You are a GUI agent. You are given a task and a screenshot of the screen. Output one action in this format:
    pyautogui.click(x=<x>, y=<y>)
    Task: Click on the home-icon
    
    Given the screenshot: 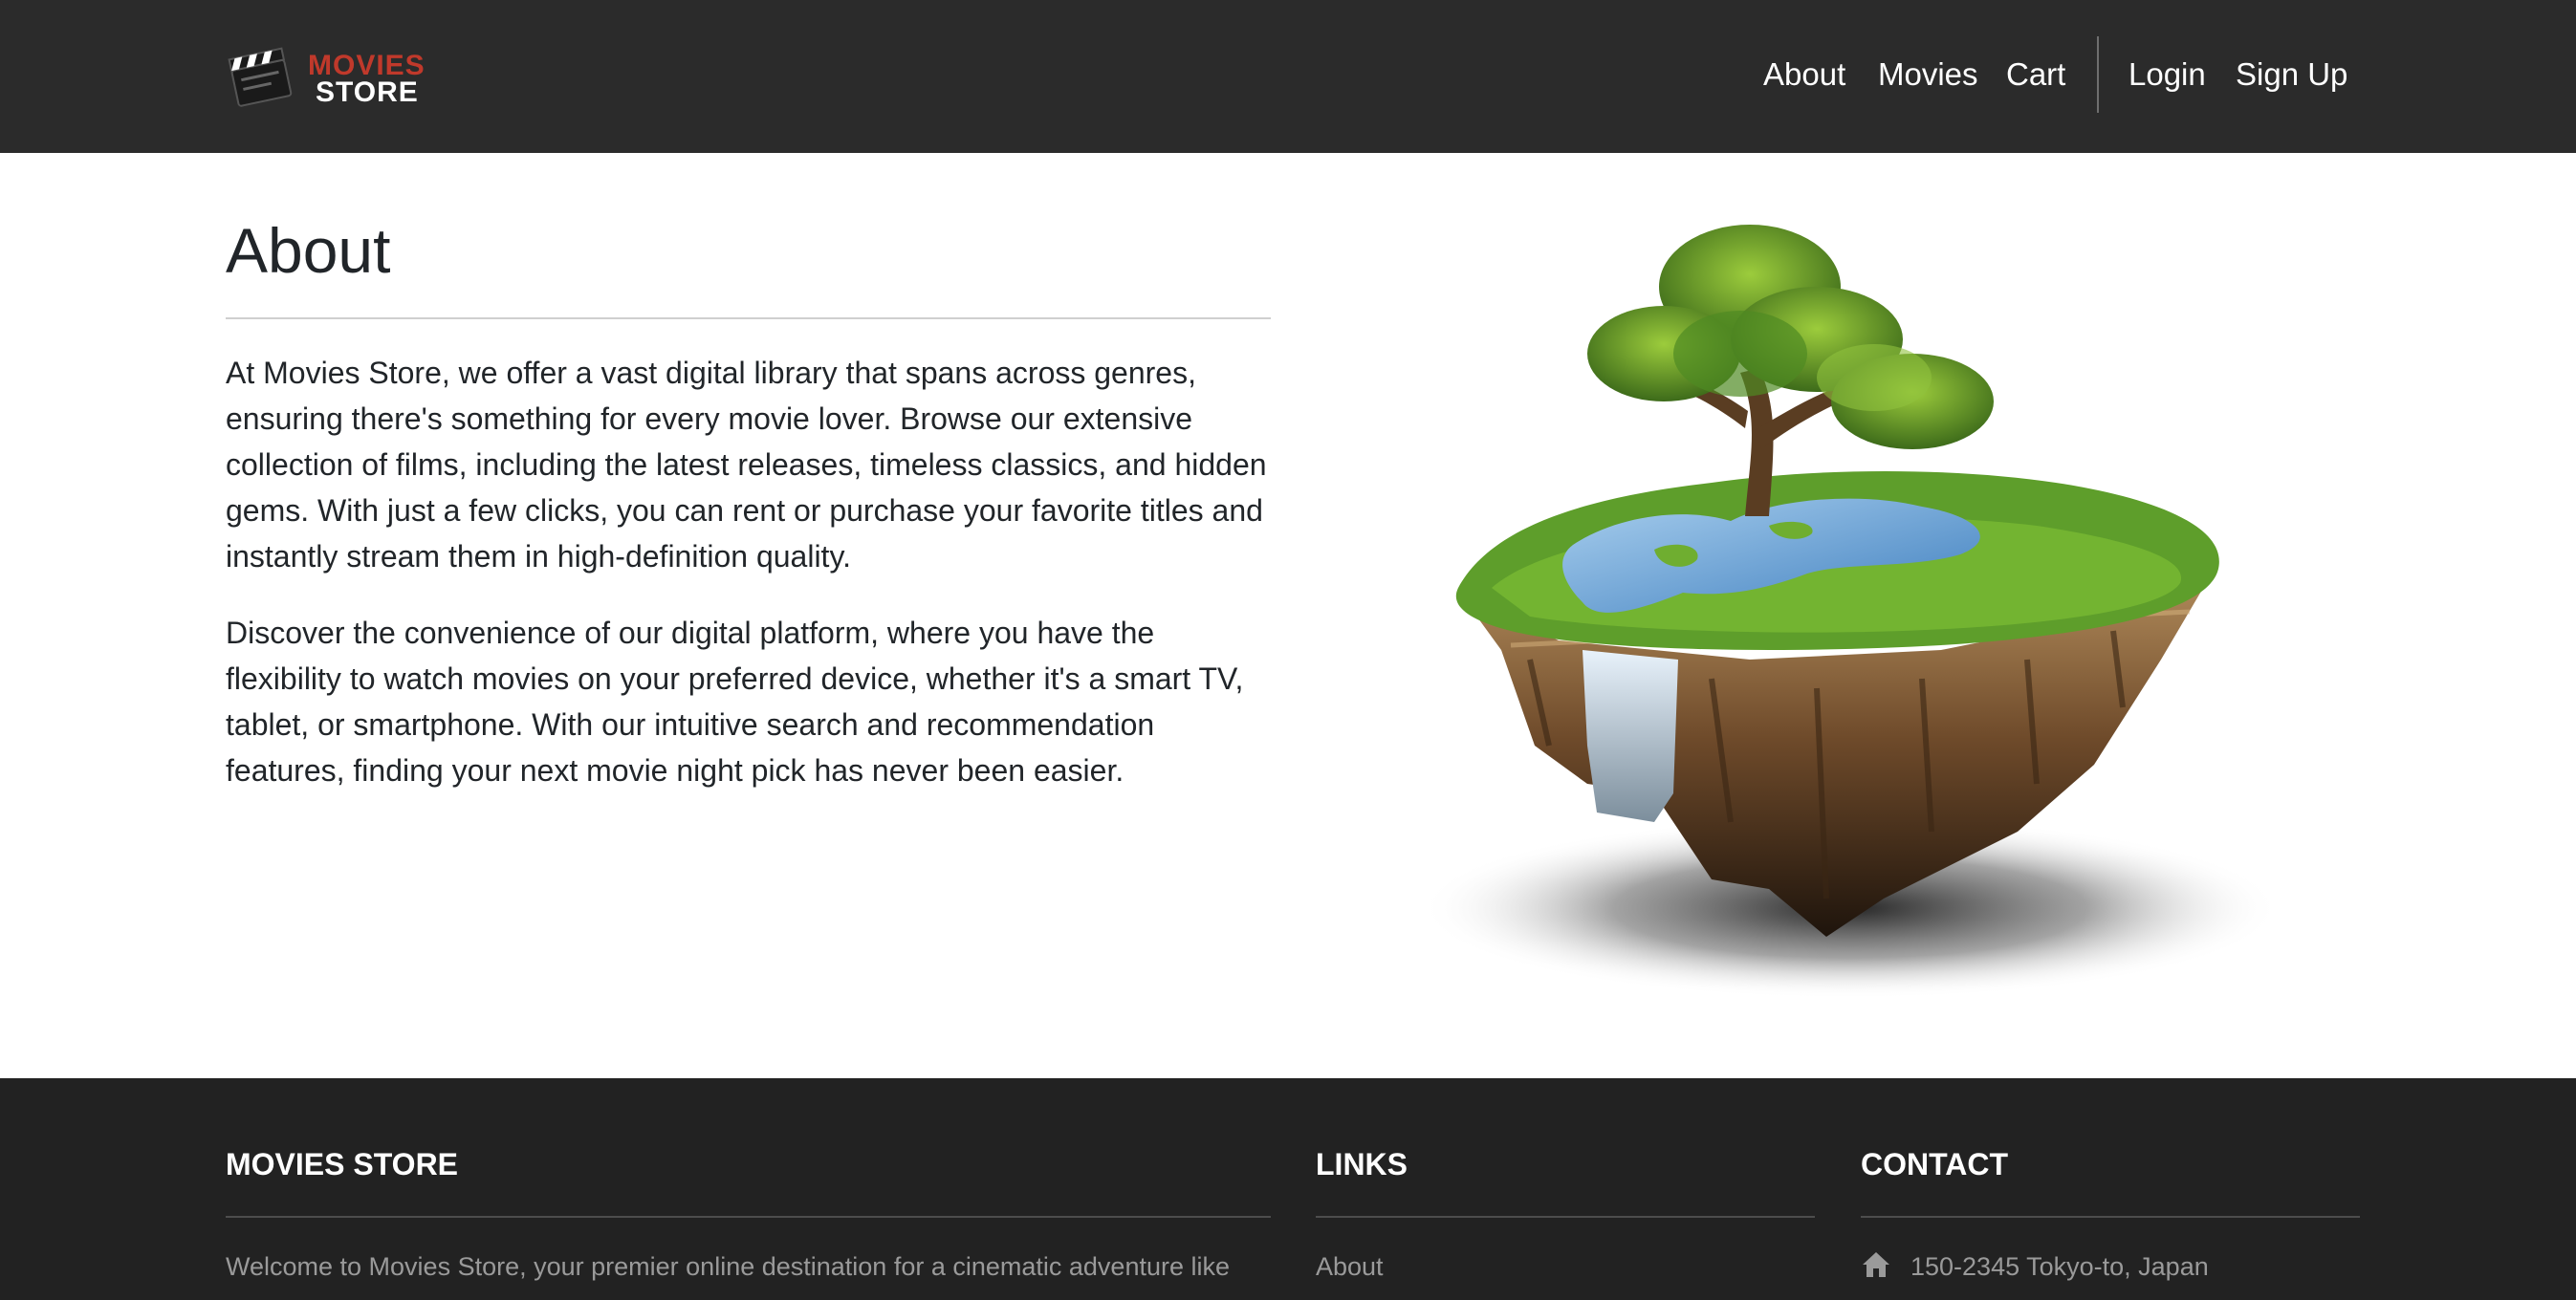 What is the action you would take?
    pyautogui.click(x=1876, y=1264)
    